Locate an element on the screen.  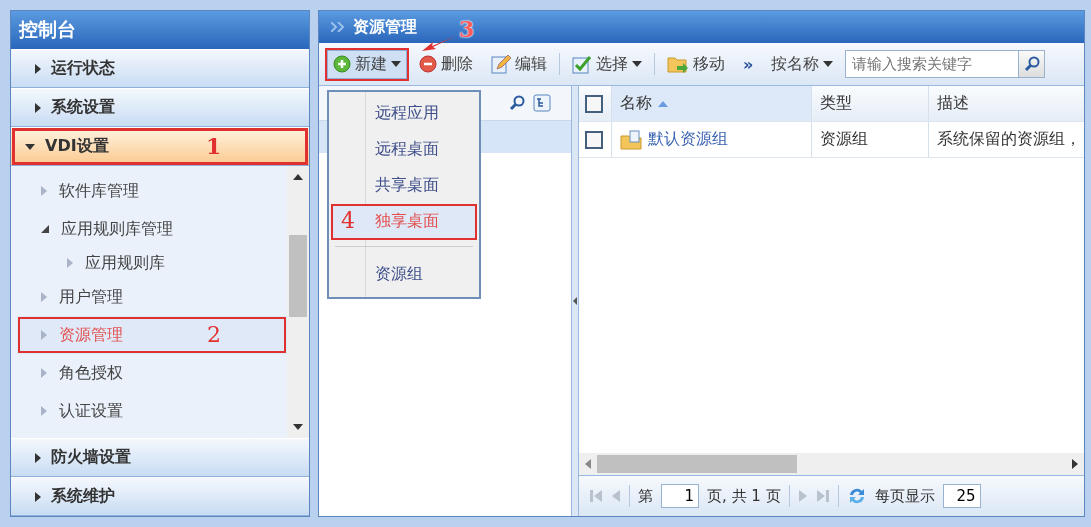
menu-item: 远程应用 is located at coordinates (404, 113).